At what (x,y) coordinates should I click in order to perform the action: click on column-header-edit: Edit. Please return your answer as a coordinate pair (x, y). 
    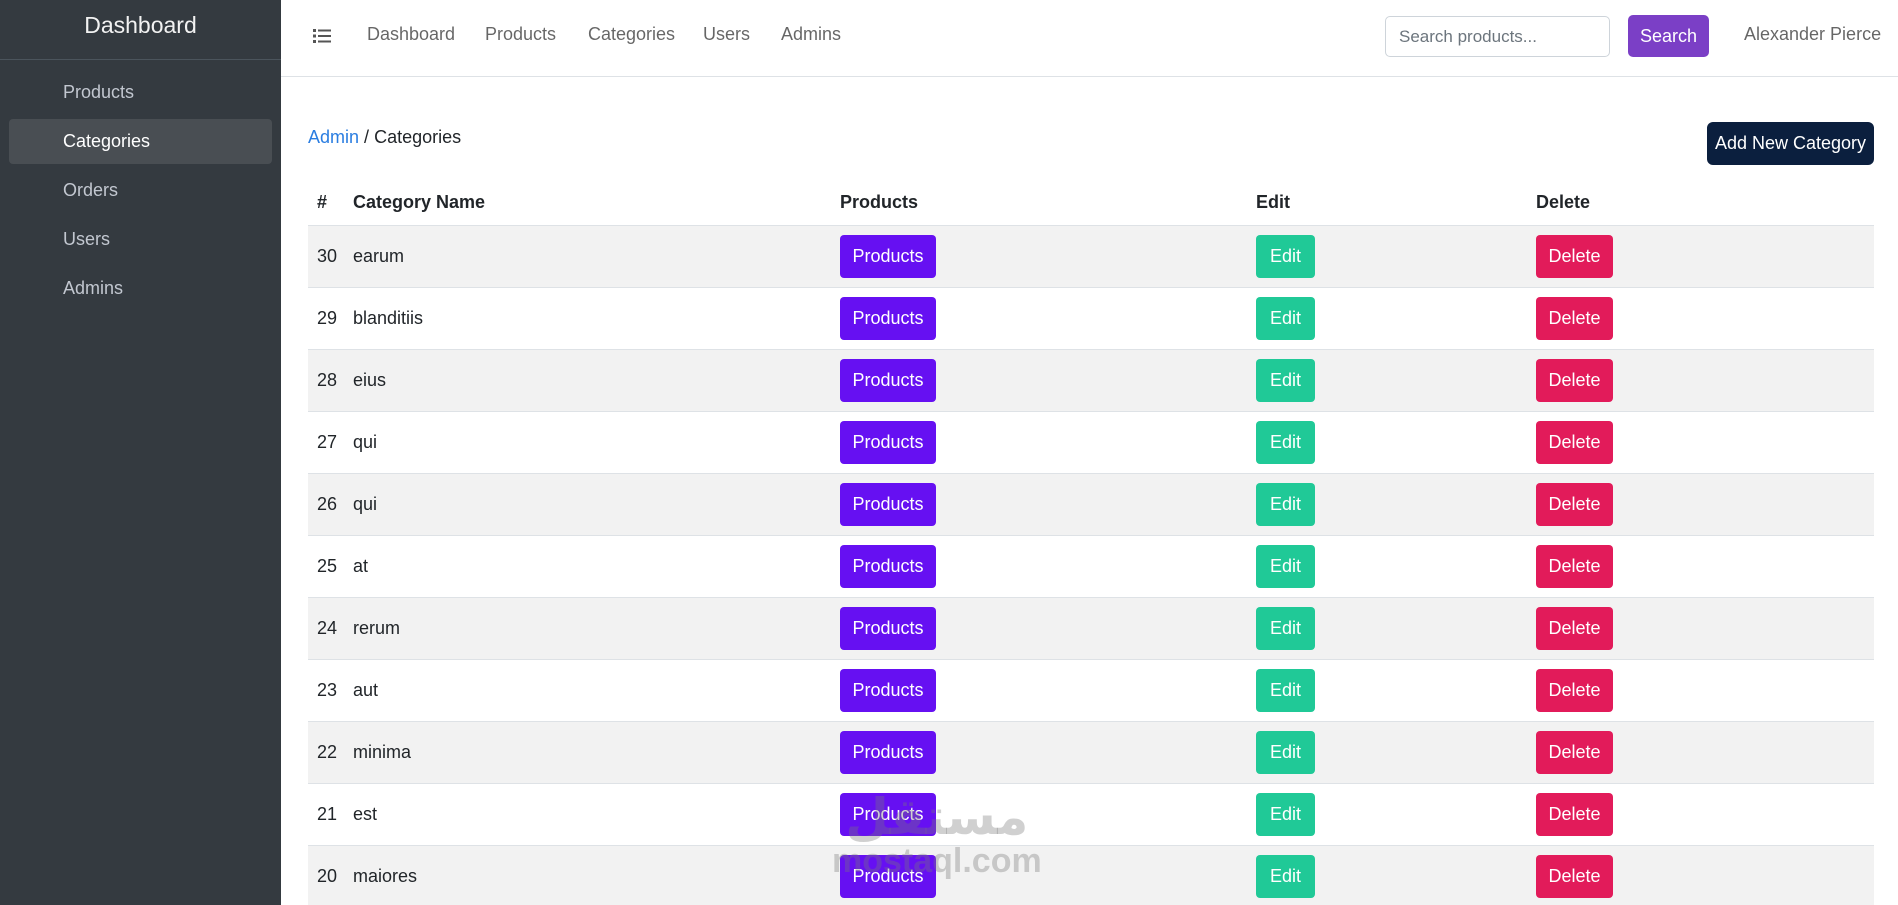
    Looking at the image, I should click on (1273, 202).